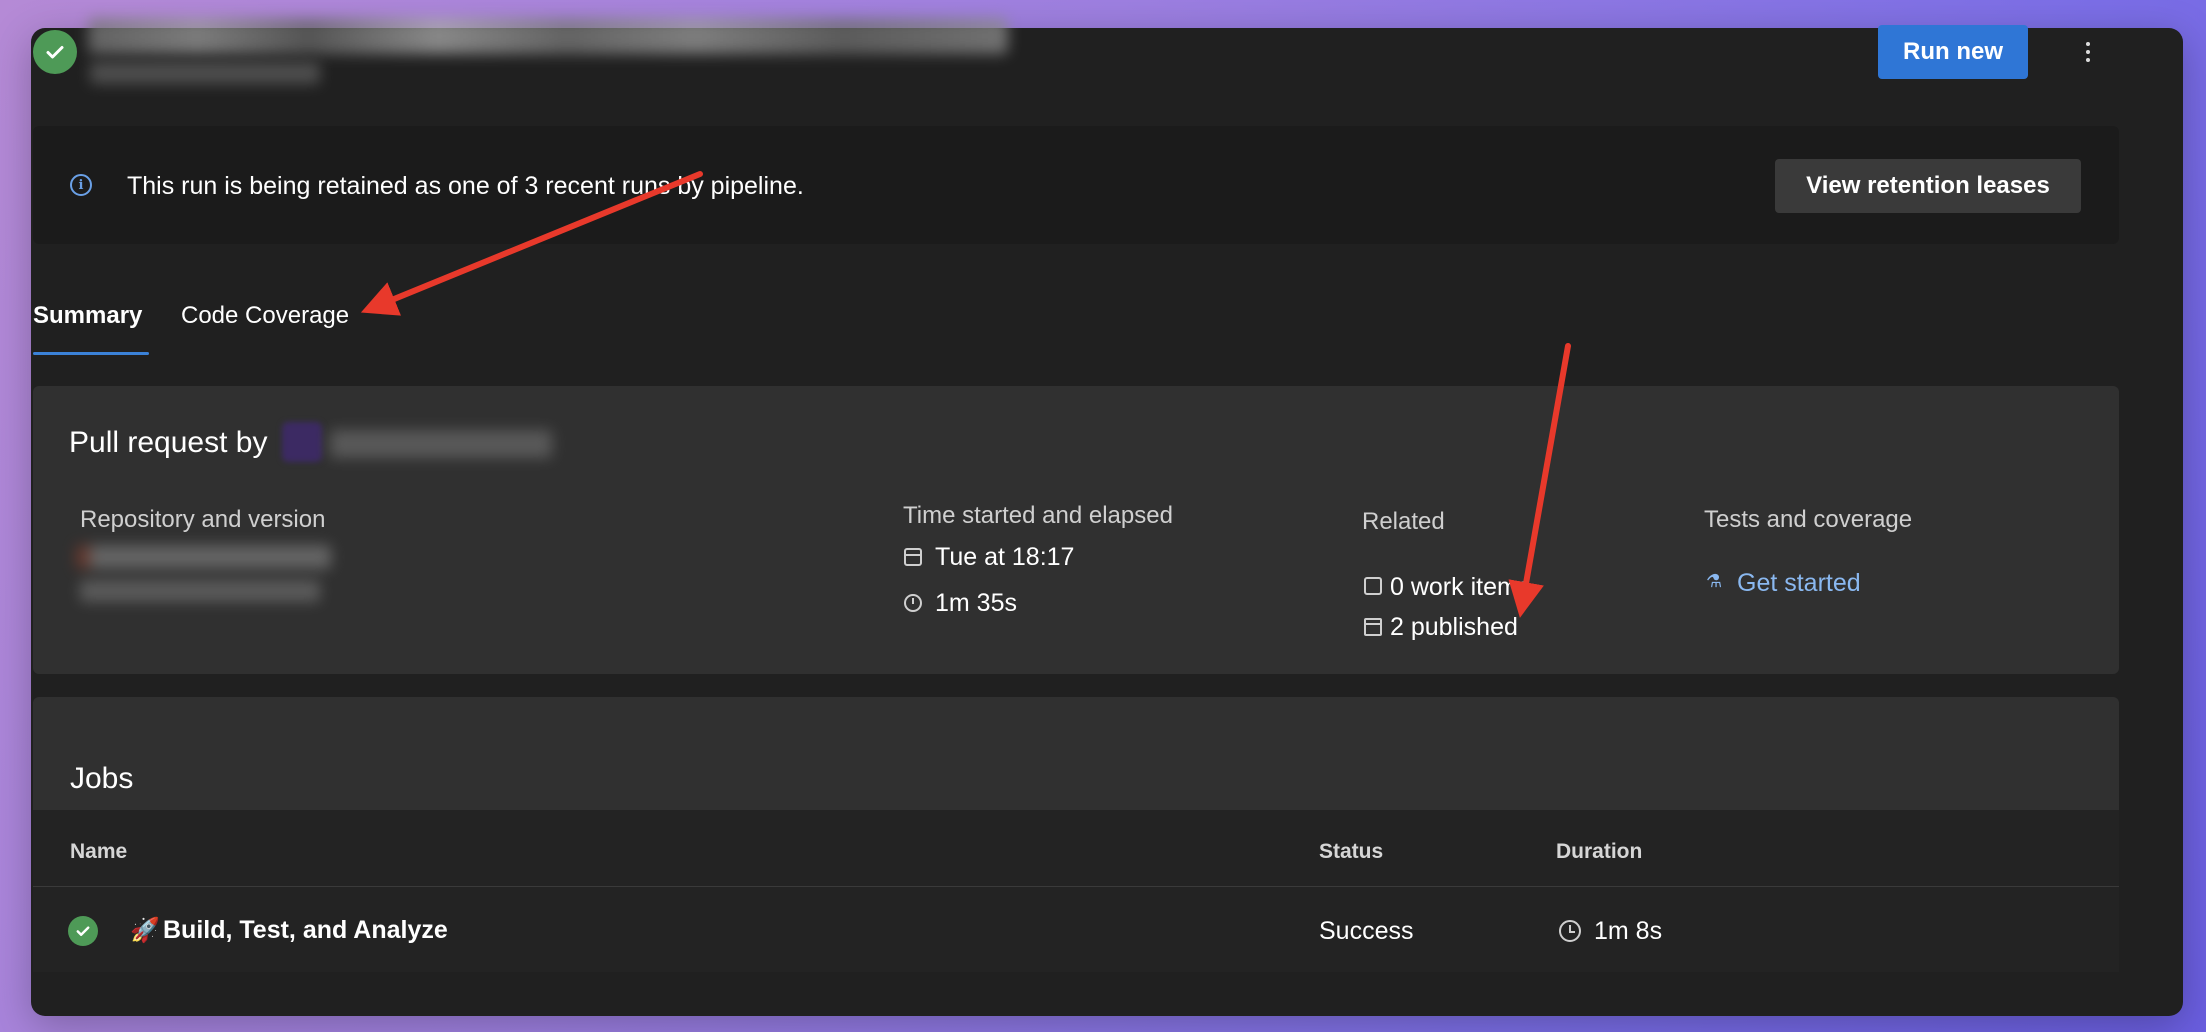 Image resolution: width=2206 pixels, height=1032 pixels. What do you see at coordinates (1373, 627) in the screenshot?
I see `artifact-icon` at bounding box center [1373, 627].